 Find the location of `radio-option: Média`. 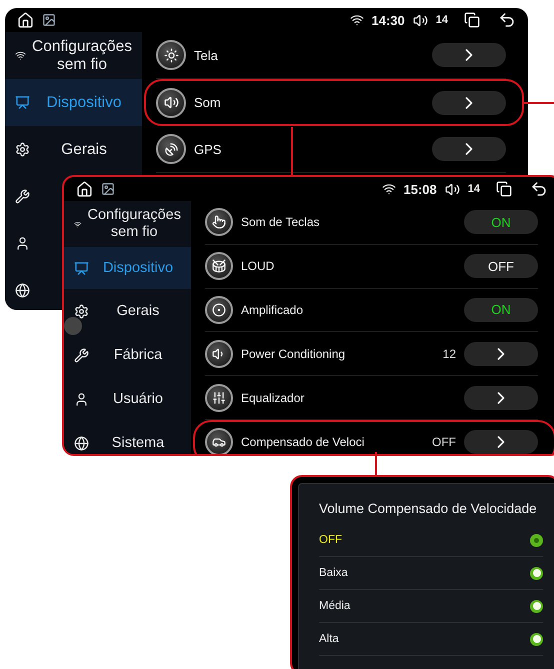

radio-option: Média is located at coordinates (431, 606).